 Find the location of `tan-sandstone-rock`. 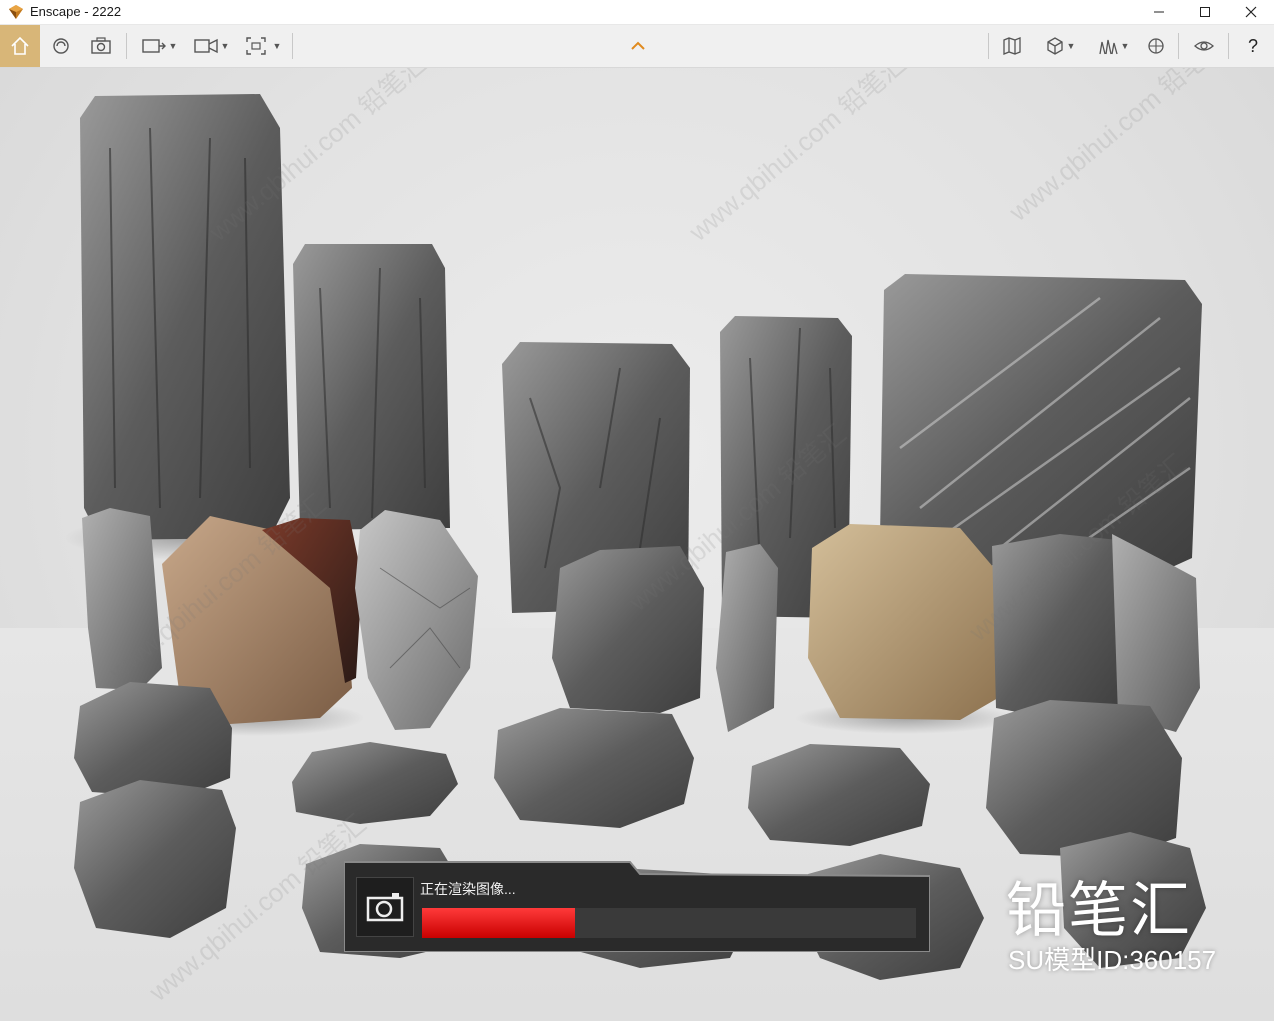

tan-sandstone-rock is located at coordinates (905, 629).